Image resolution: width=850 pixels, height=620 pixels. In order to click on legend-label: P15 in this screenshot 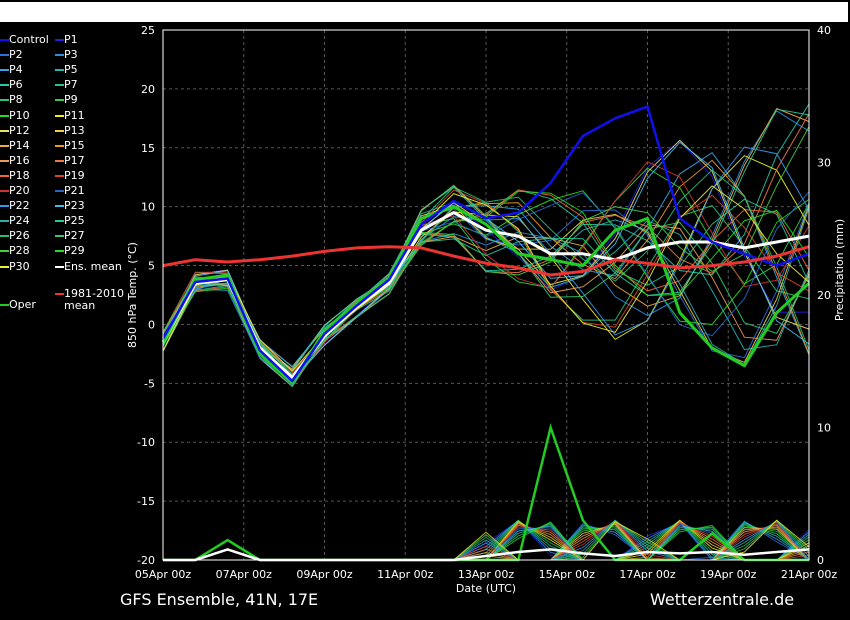, I will do `click(74, 145)`.